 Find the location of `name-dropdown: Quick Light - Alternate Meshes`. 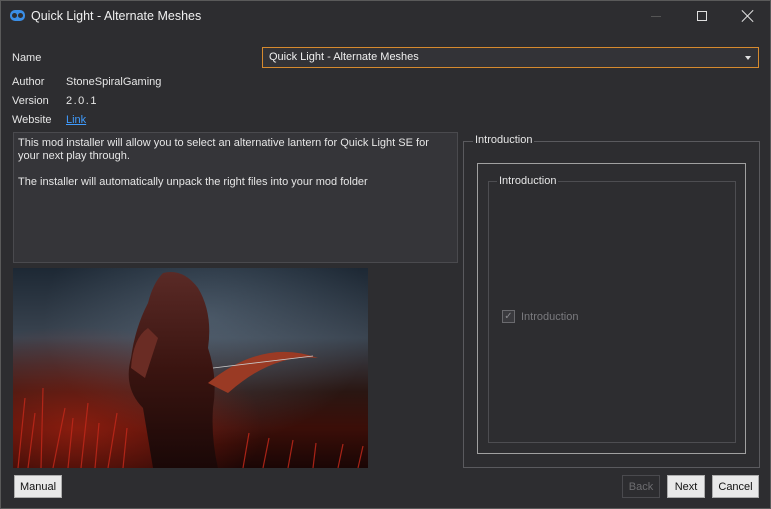

name-dropdown: Quick Light - Alternate Meshes is located at coordinates (510, 57).